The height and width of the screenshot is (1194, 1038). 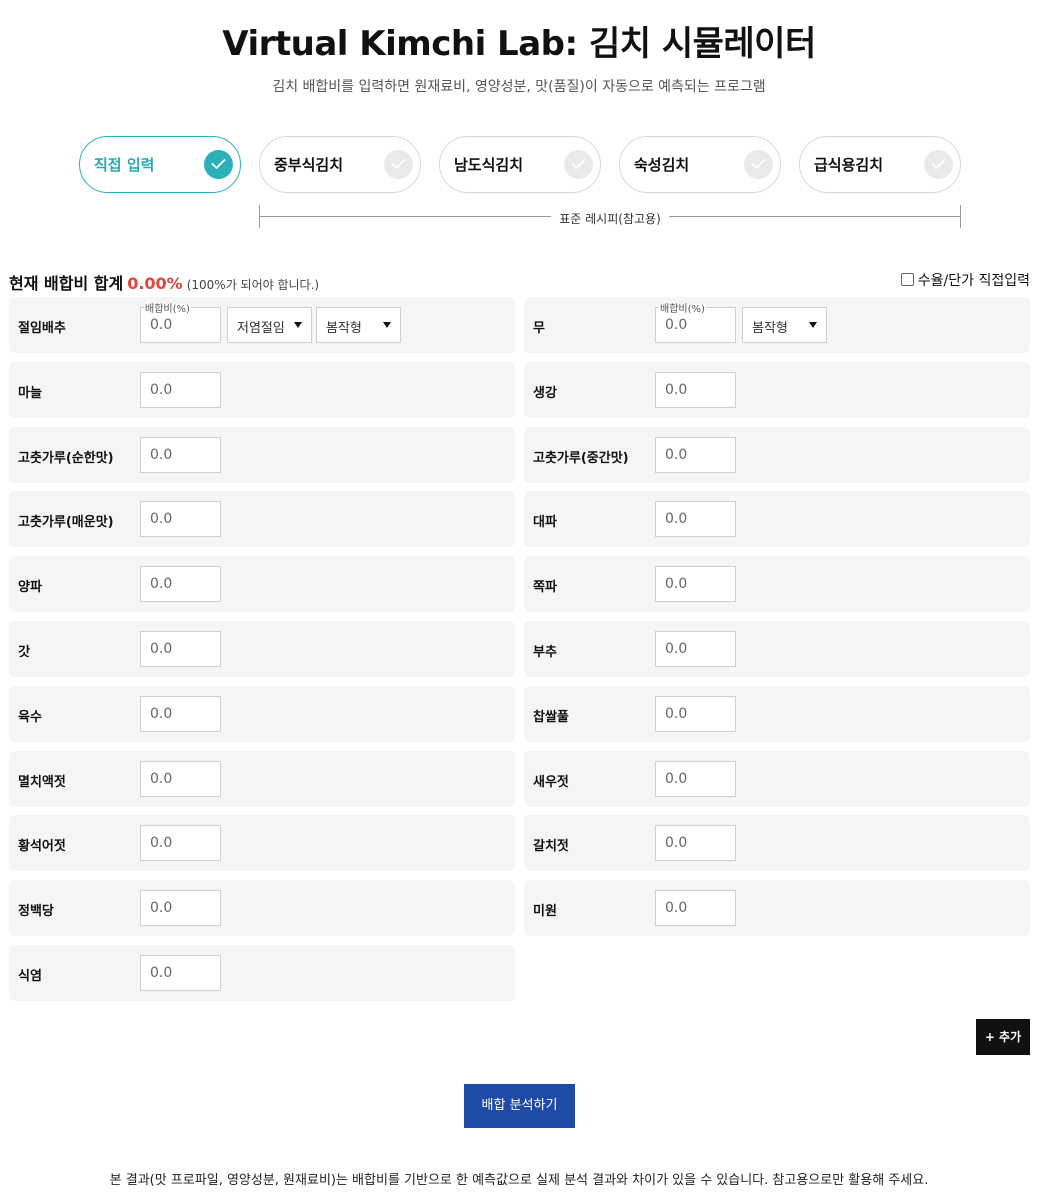 I want to click on ingredient-name: 갈치젓, so click(x=551, y=846).